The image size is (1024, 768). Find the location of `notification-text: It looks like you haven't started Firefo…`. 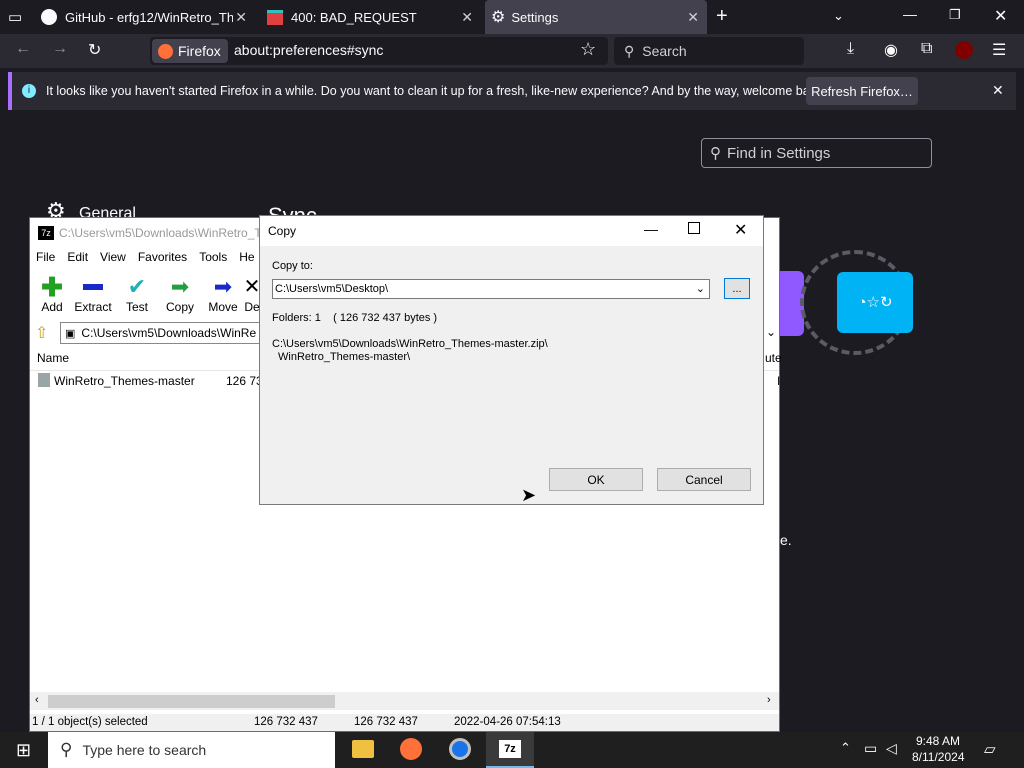

notification-text: It looks like you haven't started Firefo… is located at coordinates (436, 91).